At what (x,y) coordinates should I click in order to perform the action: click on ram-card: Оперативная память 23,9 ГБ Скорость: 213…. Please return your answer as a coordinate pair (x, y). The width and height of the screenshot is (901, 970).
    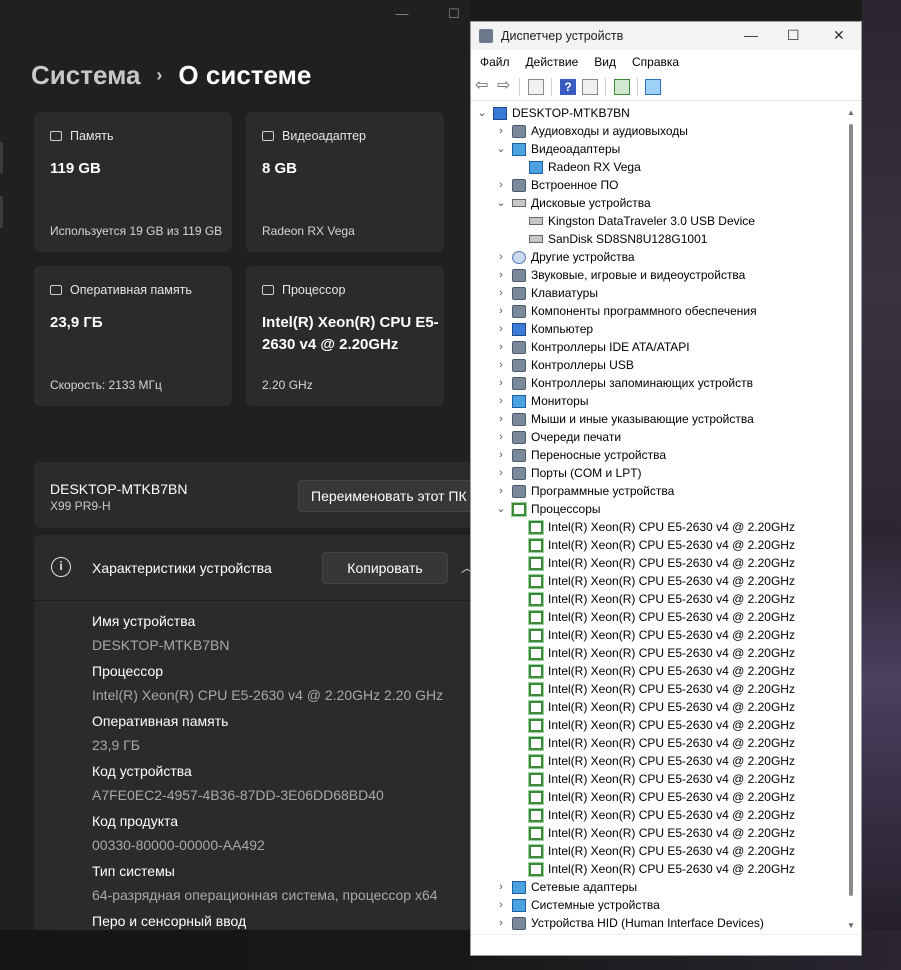
    Looking at the image, I should click on (133, 336).